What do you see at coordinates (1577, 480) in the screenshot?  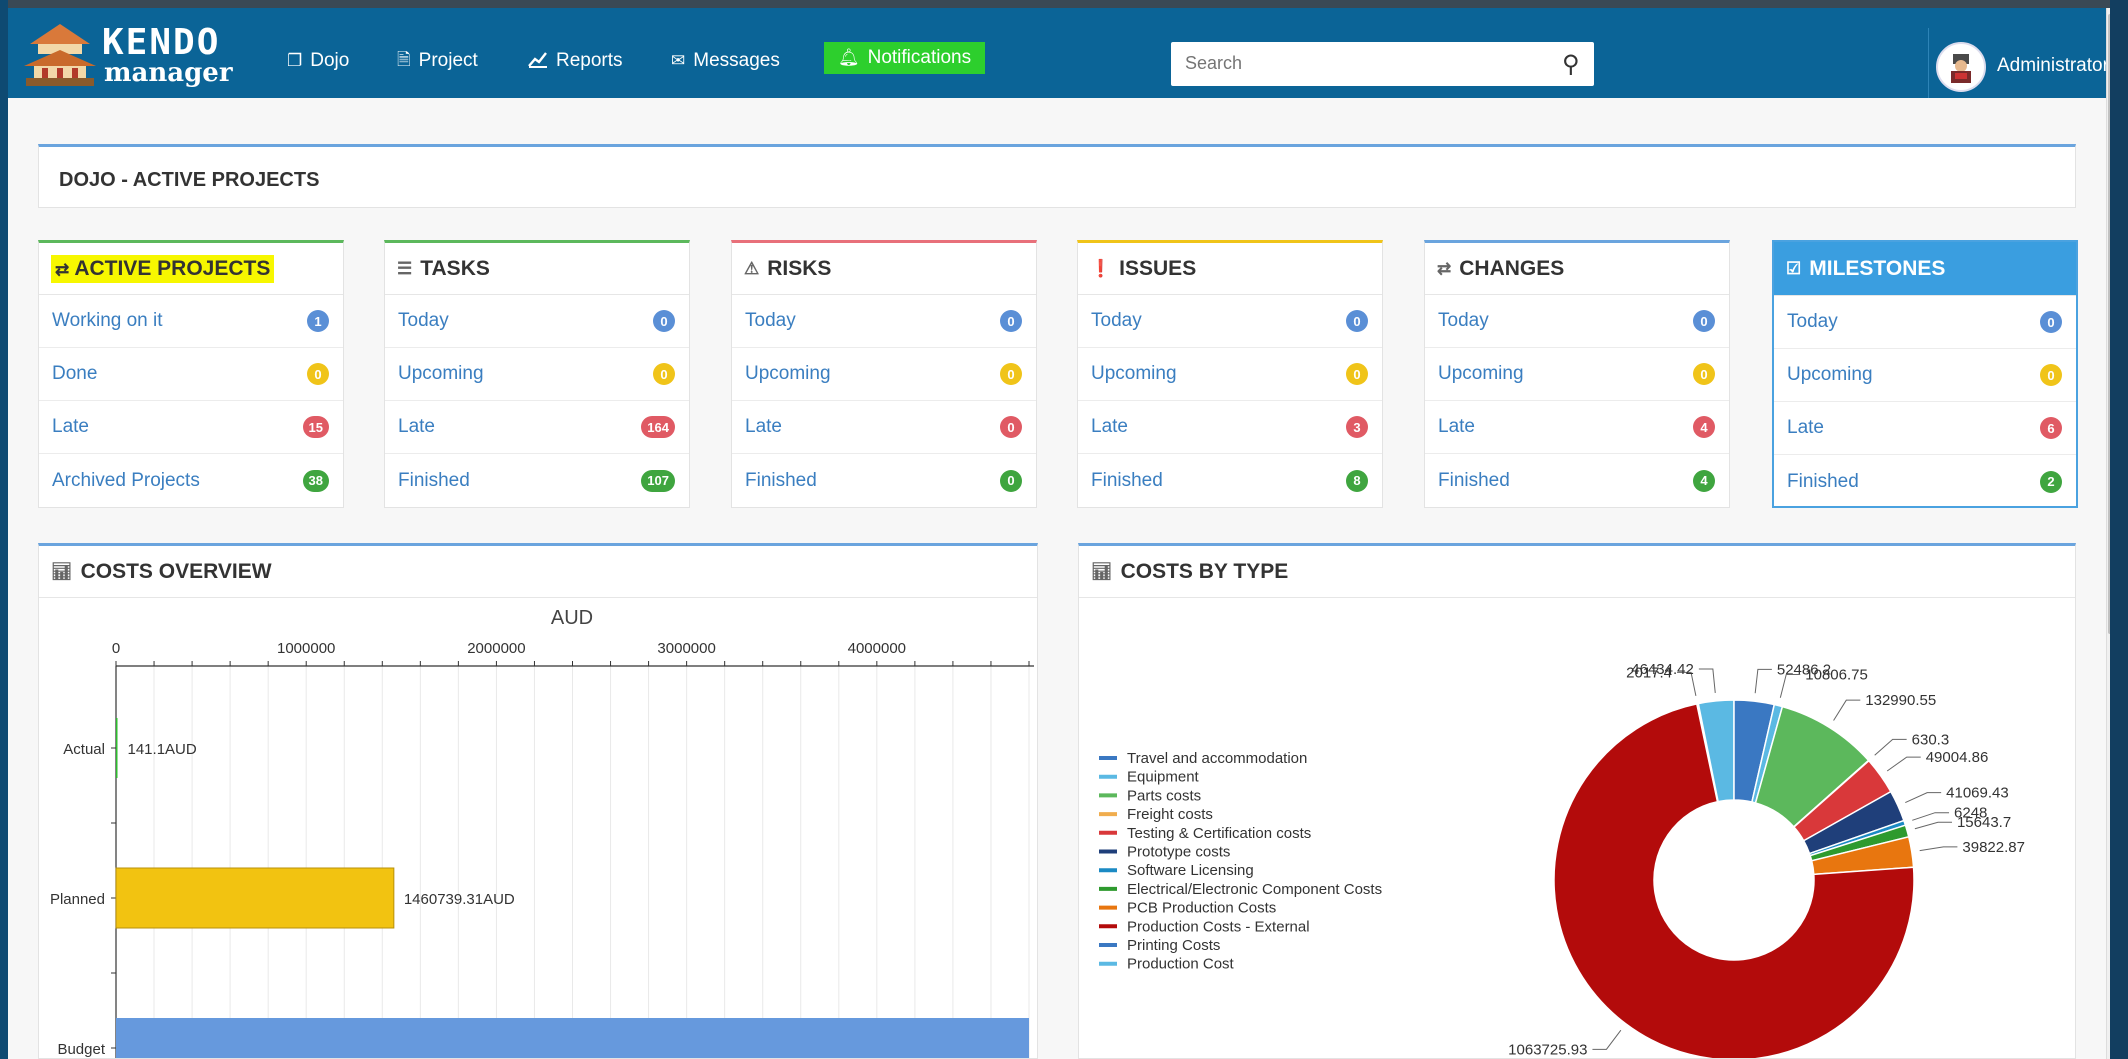 I see `card-row: Finished 4` at bounding box center [1577, 480].